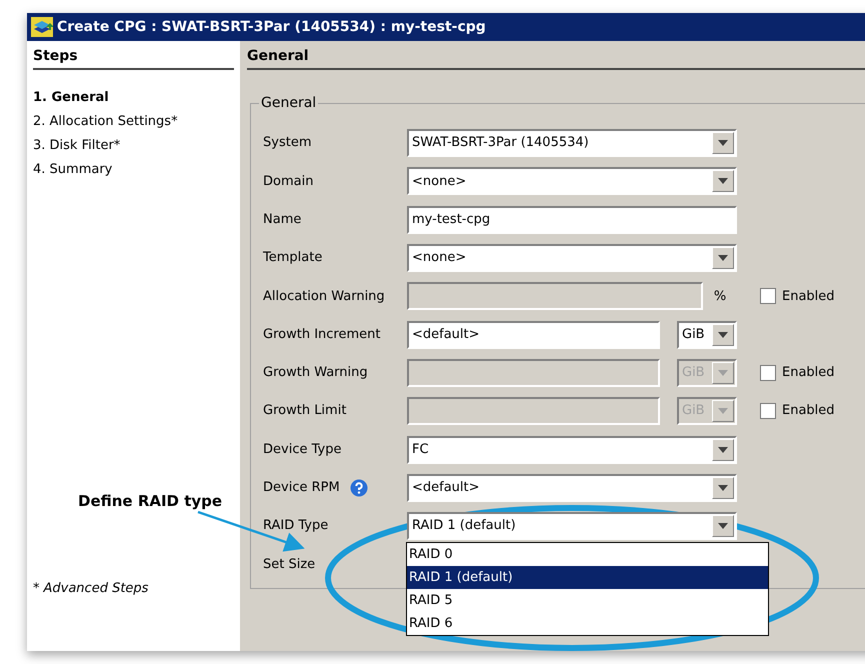  What do you see at coordinates (288, 103) in the screenshot?
I see `group-legend: General` at bounding box center [288, 103].